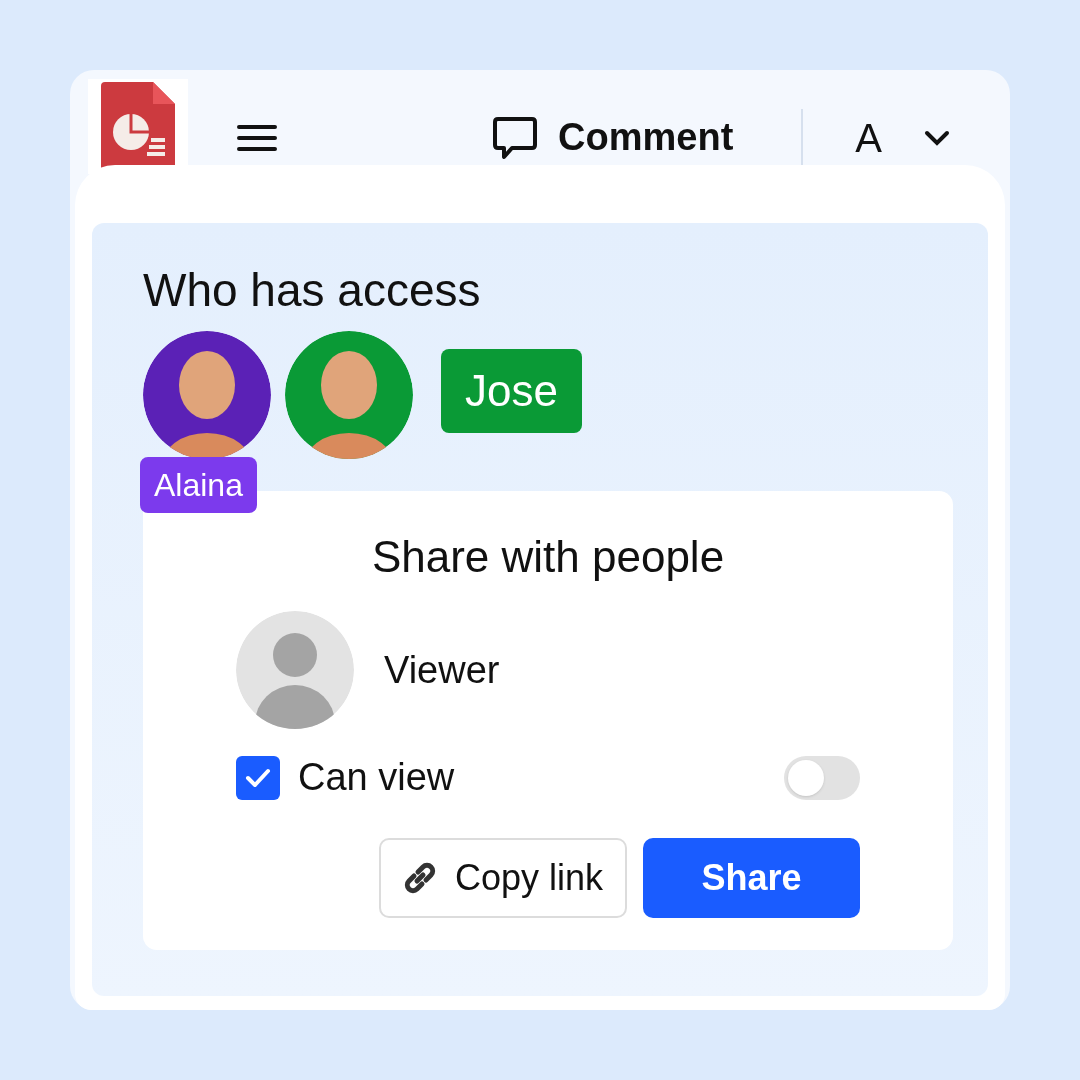 The height and width of the screenshot is (1080, 1080). Describe the element at coordinates (515, 137) in the screenshot. I see `comment-icon` at that location.